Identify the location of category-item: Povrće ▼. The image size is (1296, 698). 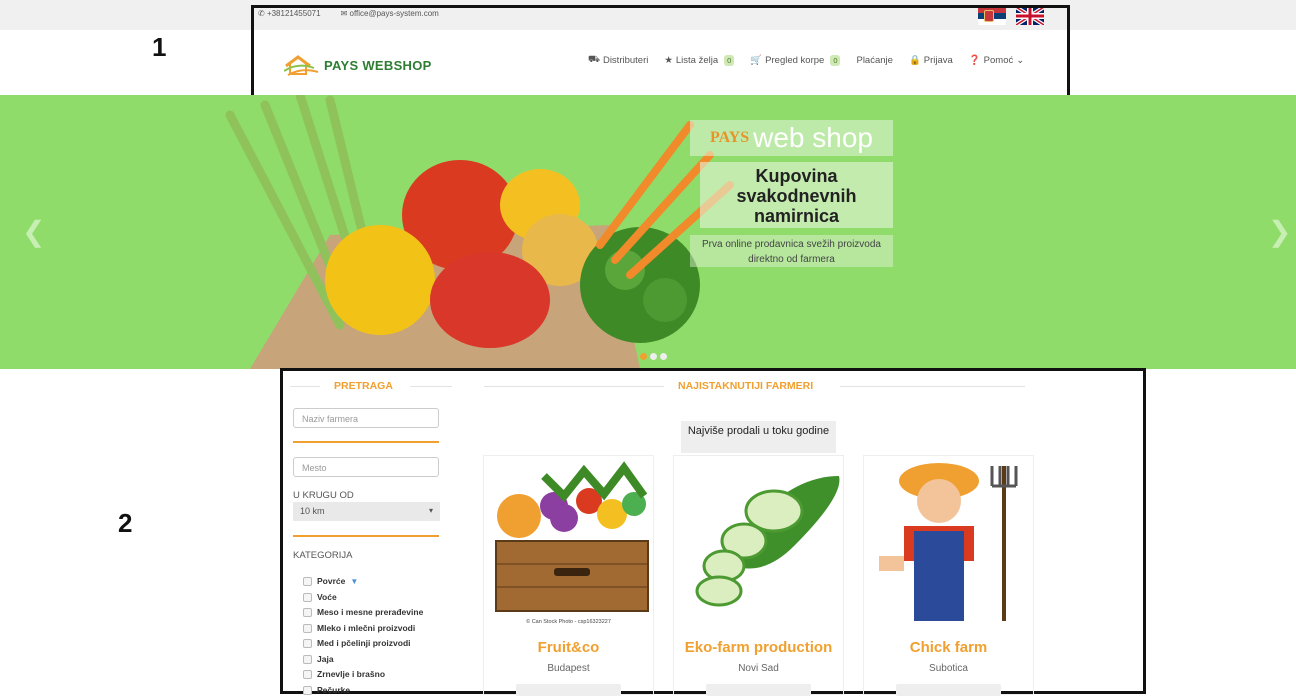
(363, 582).